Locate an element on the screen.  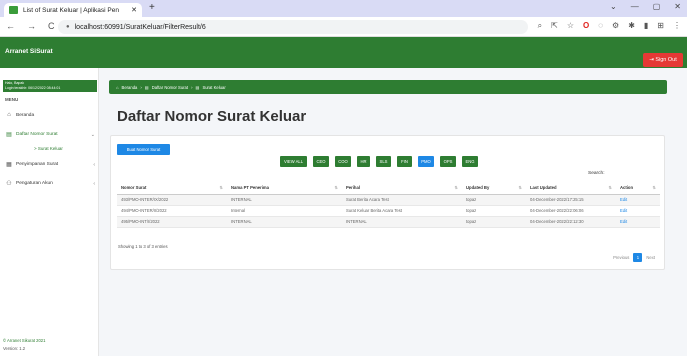
sidebar-item-label: Pengaturan Akun is located at coordinates (34, 183).